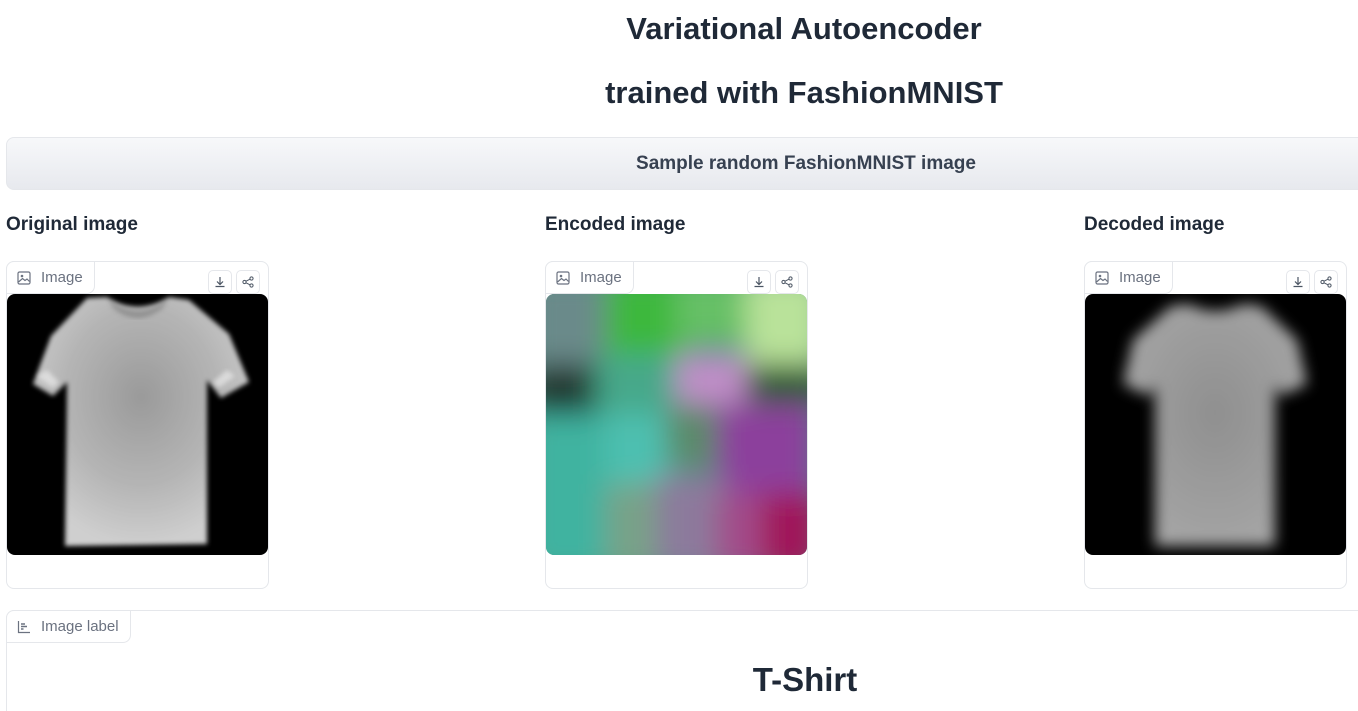  Describe the element at coordinates (72, 224) in the screenshot. I see `original-image-label: Original image` at that location.